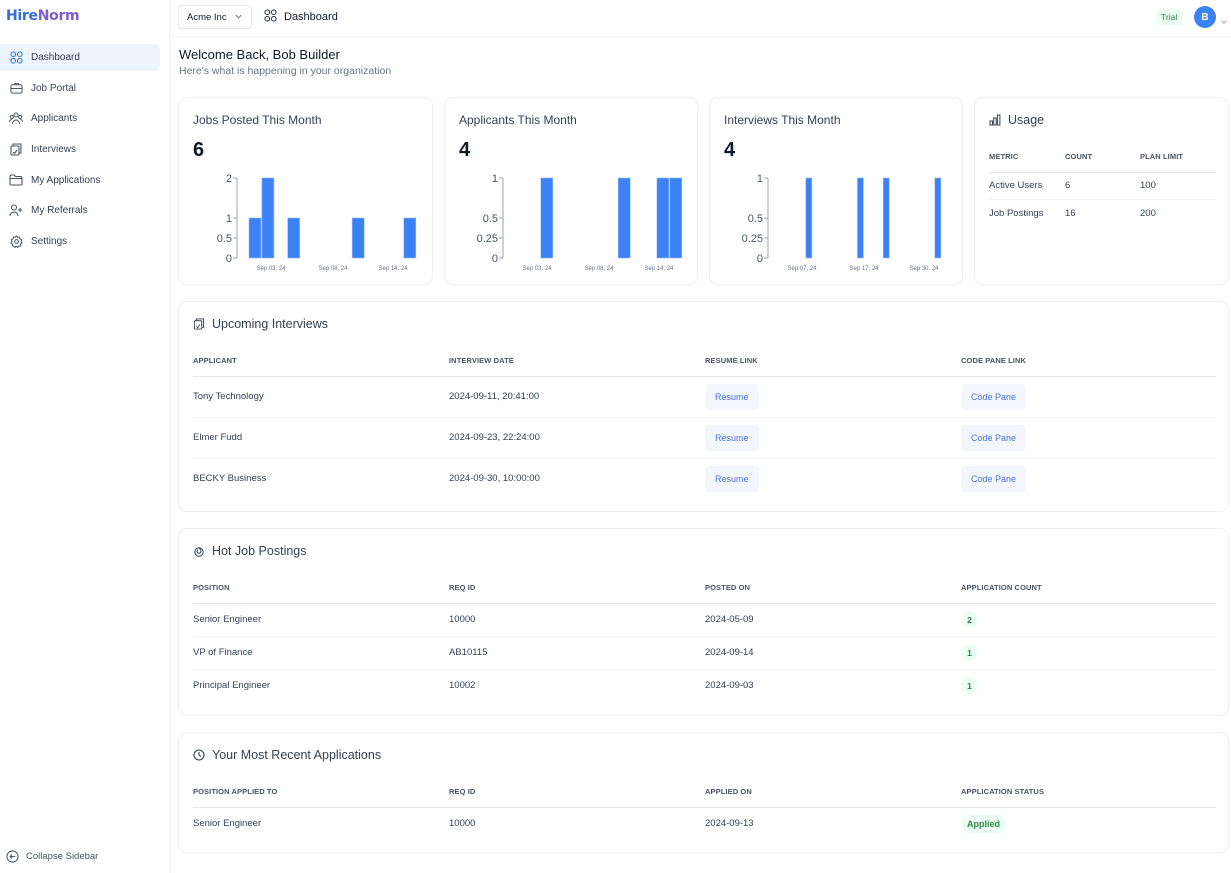  What do you see at coordinates (321, 588) in the screenshot?
I see `column-header: POSITION` at bounding box center [321, 588].